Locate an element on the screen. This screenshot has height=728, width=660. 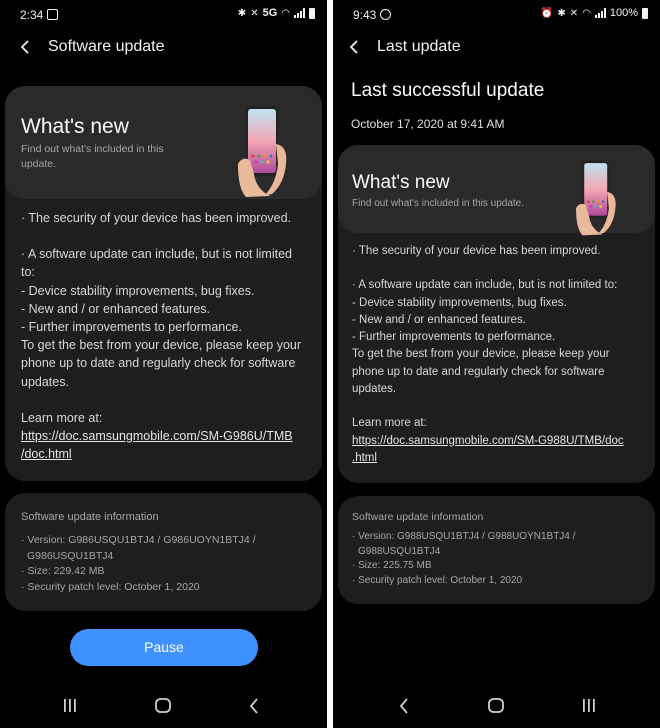
status-icons: ⏰ ✱ ✕ ◠ 100% is located at coordinates (594, 13).